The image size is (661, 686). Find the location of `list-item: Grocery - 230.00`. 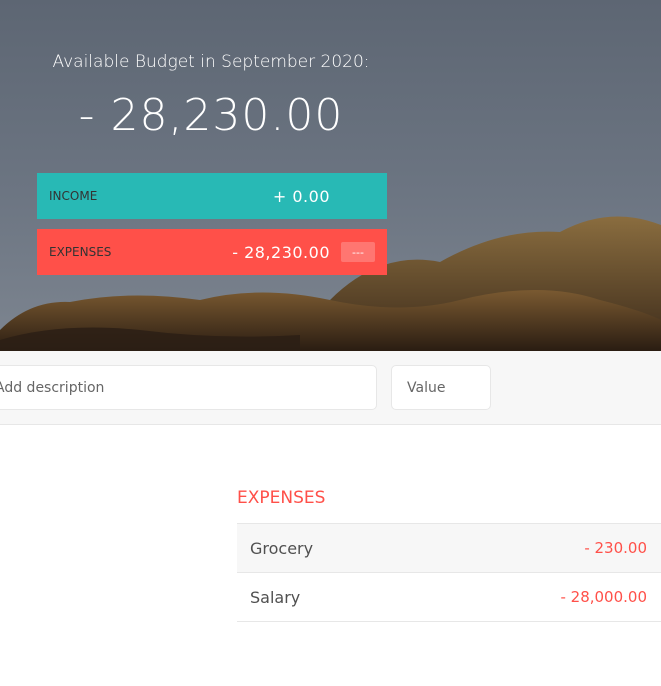

list-item: Grocery - 230.00 is located at coordinates (449, 548).